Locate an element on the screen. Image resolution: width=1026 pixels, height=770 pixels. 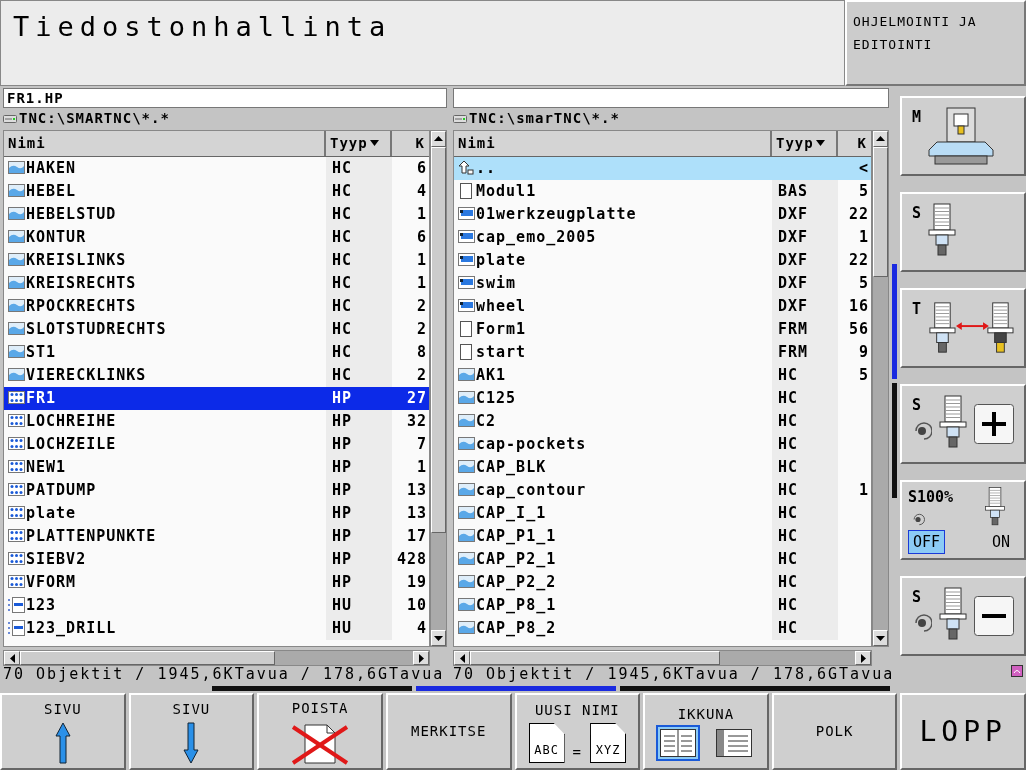
file-row: SIEBV2 HP 428 is located at coordinates (216, 559).